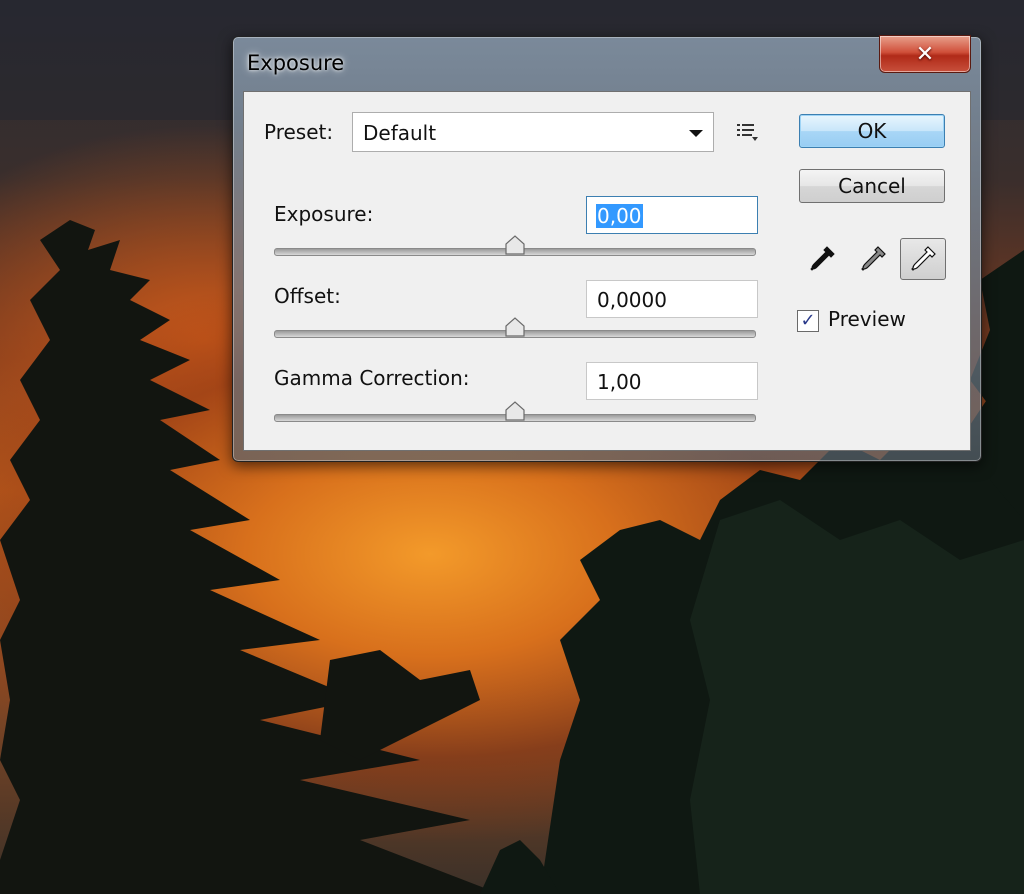 The height and width of the screenshot is (894, 1024). I want to click on eyedropper-black-button, so click(822, 259).